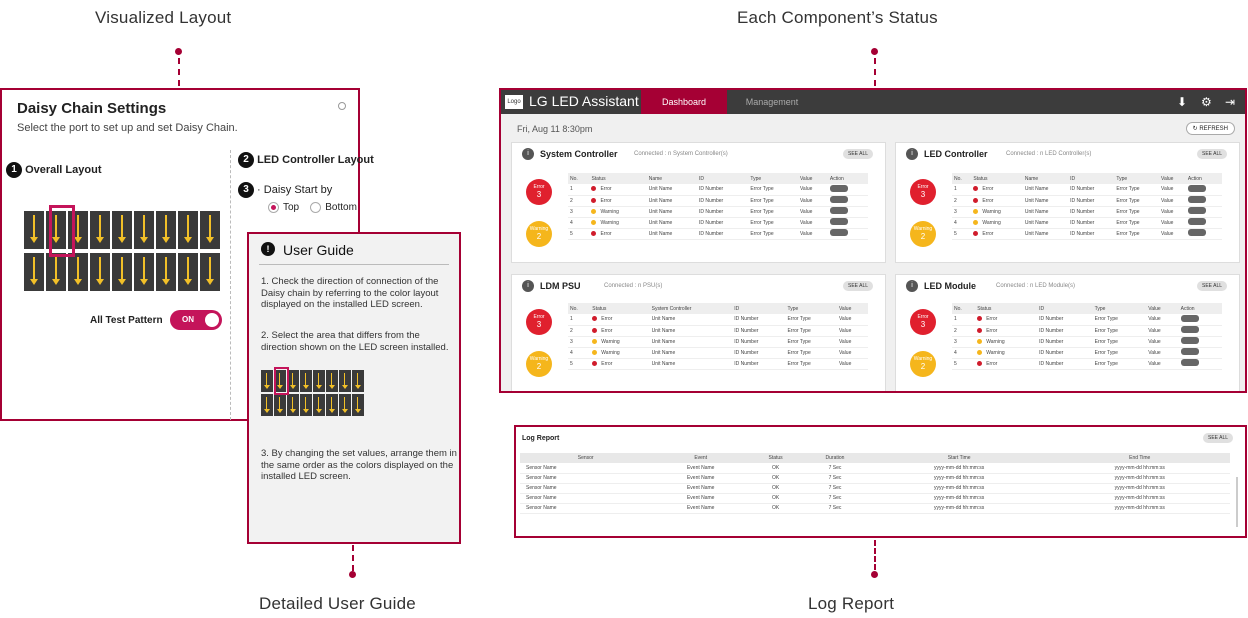  Describe the element at coordinates (1087, 364) in the screenshot. I see `table-row: 5 Error ID Number Error Type Value` at that location.